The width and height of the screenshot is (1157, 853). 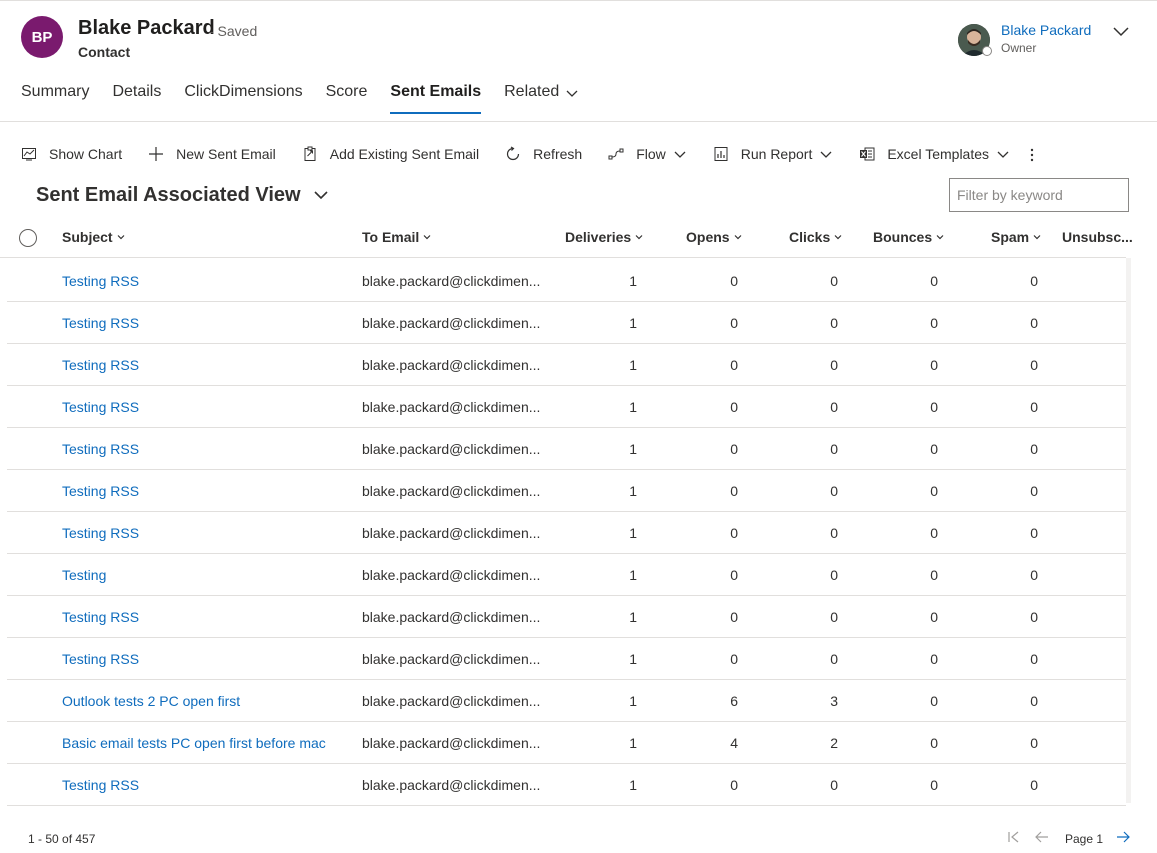 I want to click on tab-label: Details, so click(x=137, y=91).